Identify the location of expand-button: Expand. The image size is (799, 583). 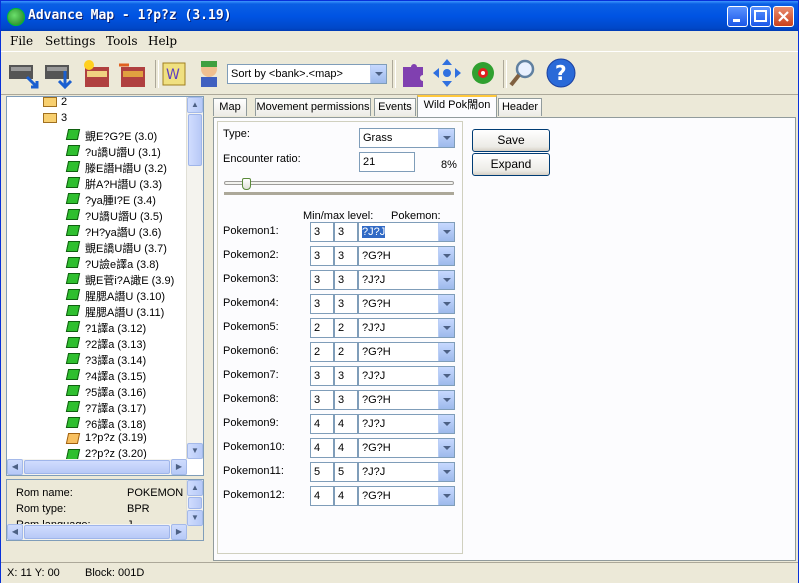
(511, 164).